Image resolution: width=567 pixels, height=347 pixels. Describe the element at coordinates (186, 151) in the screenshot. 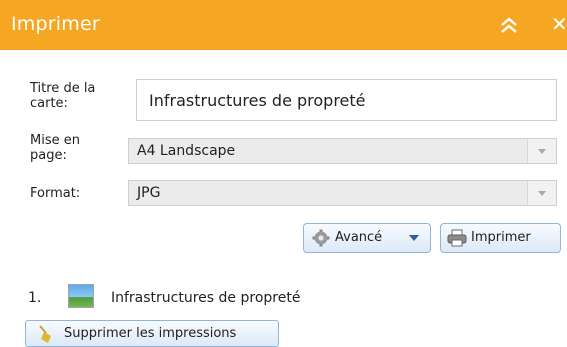

I see `layout-select-value: A4 Landscape` at that location.